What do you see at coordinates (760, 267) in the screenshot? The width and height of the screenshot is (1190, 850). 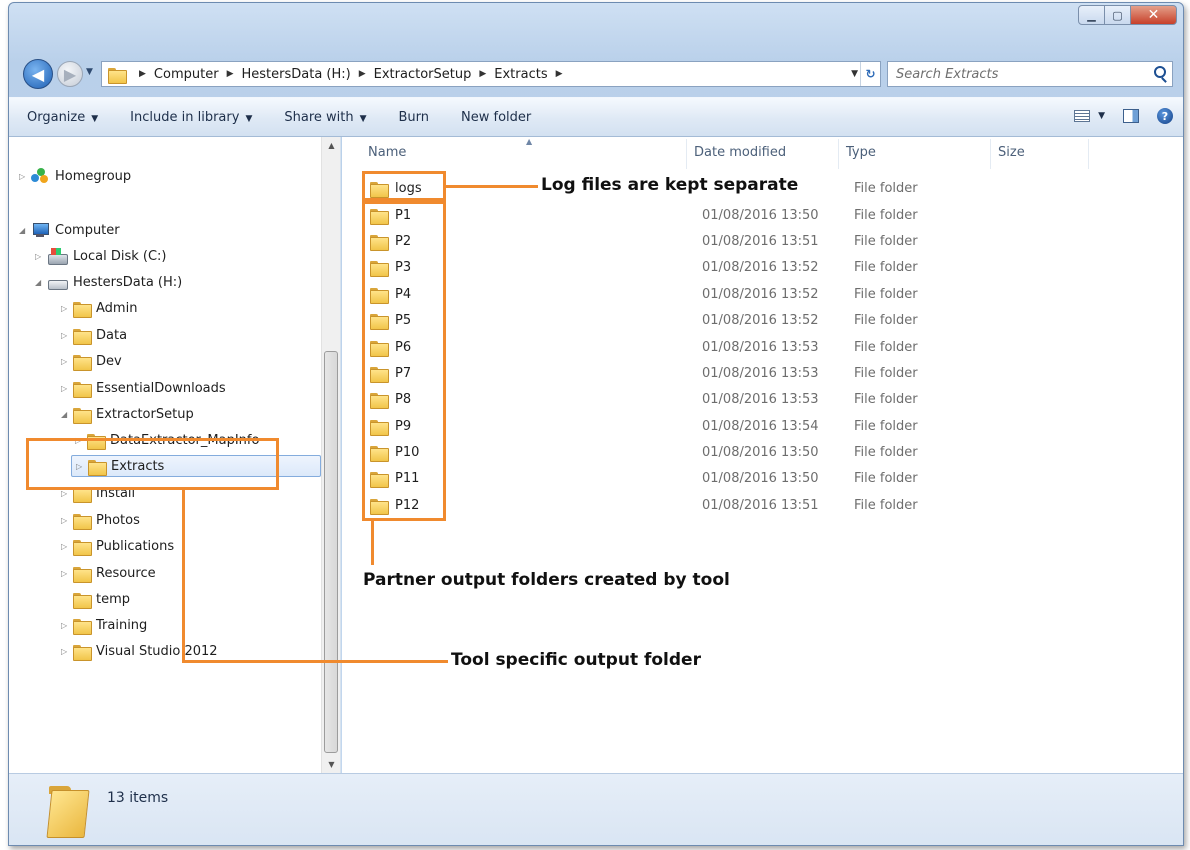 I see `file-row: P3 01/08/2016 13:52 File folder` at bounding box center [760, 267].